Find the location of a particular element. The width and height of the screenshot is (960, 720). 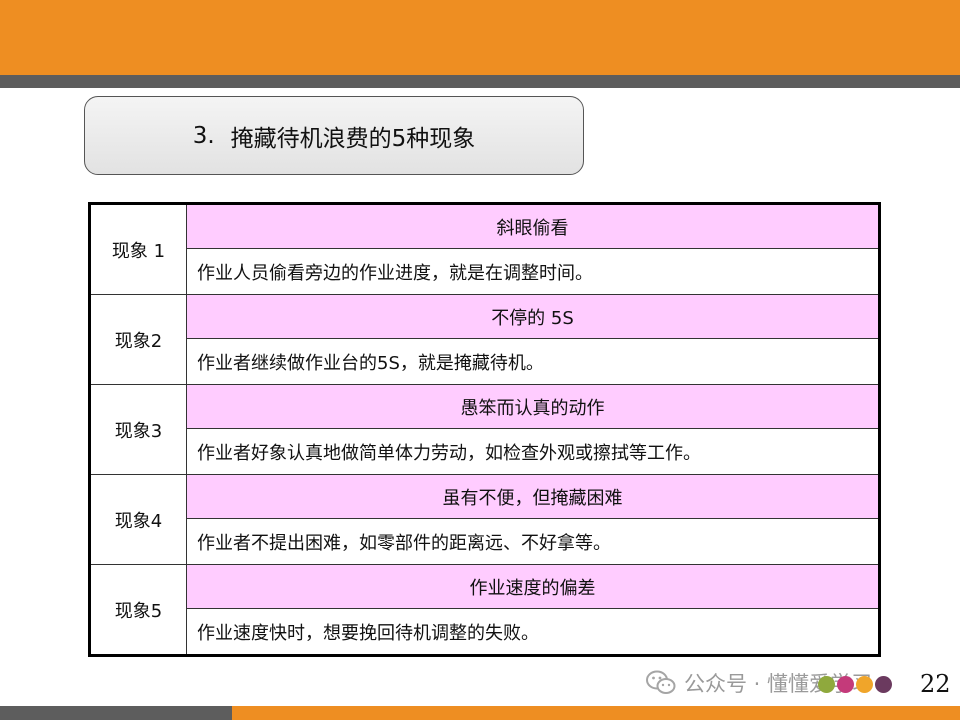

title-number: 3. is located at coordinates (203, 135).